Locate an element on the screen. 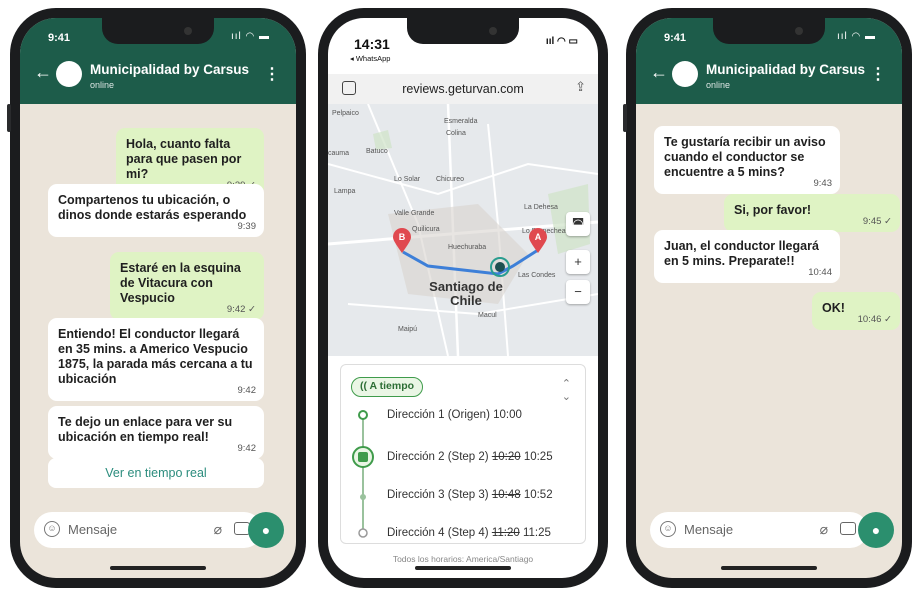  message-time: 9:42 ✓ is located at coordinates (241, 309).